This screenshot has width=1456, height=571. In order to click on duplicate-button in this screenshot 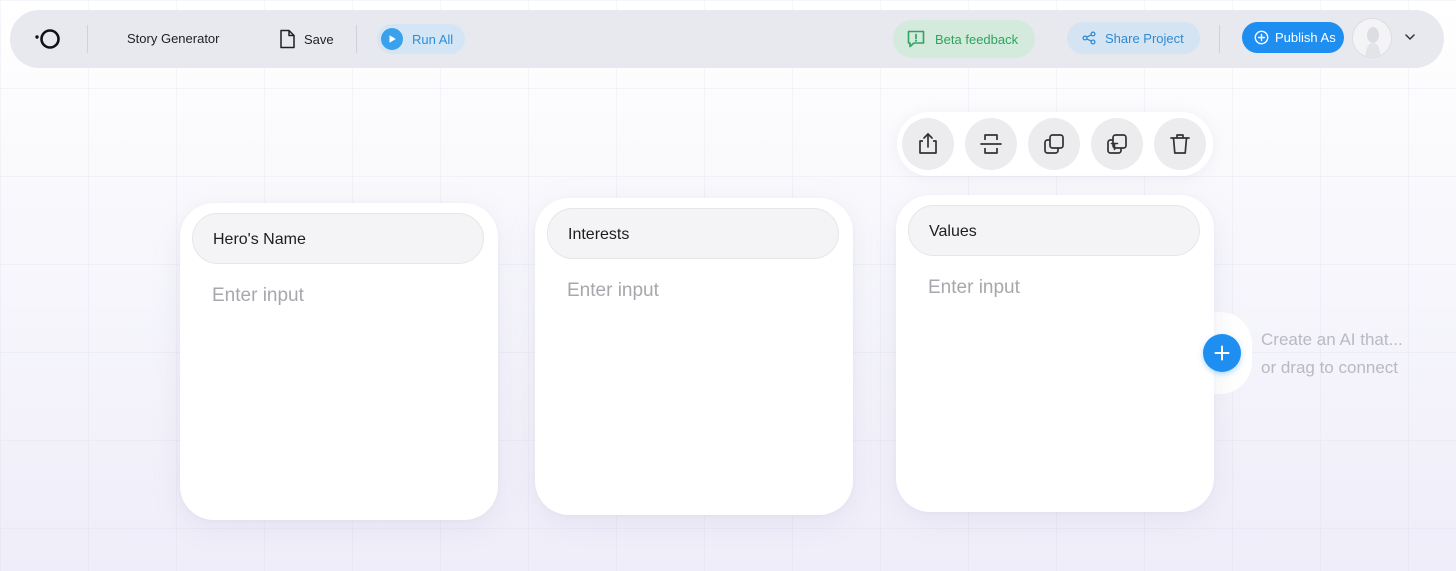, I will do `click(1054, 144)`.